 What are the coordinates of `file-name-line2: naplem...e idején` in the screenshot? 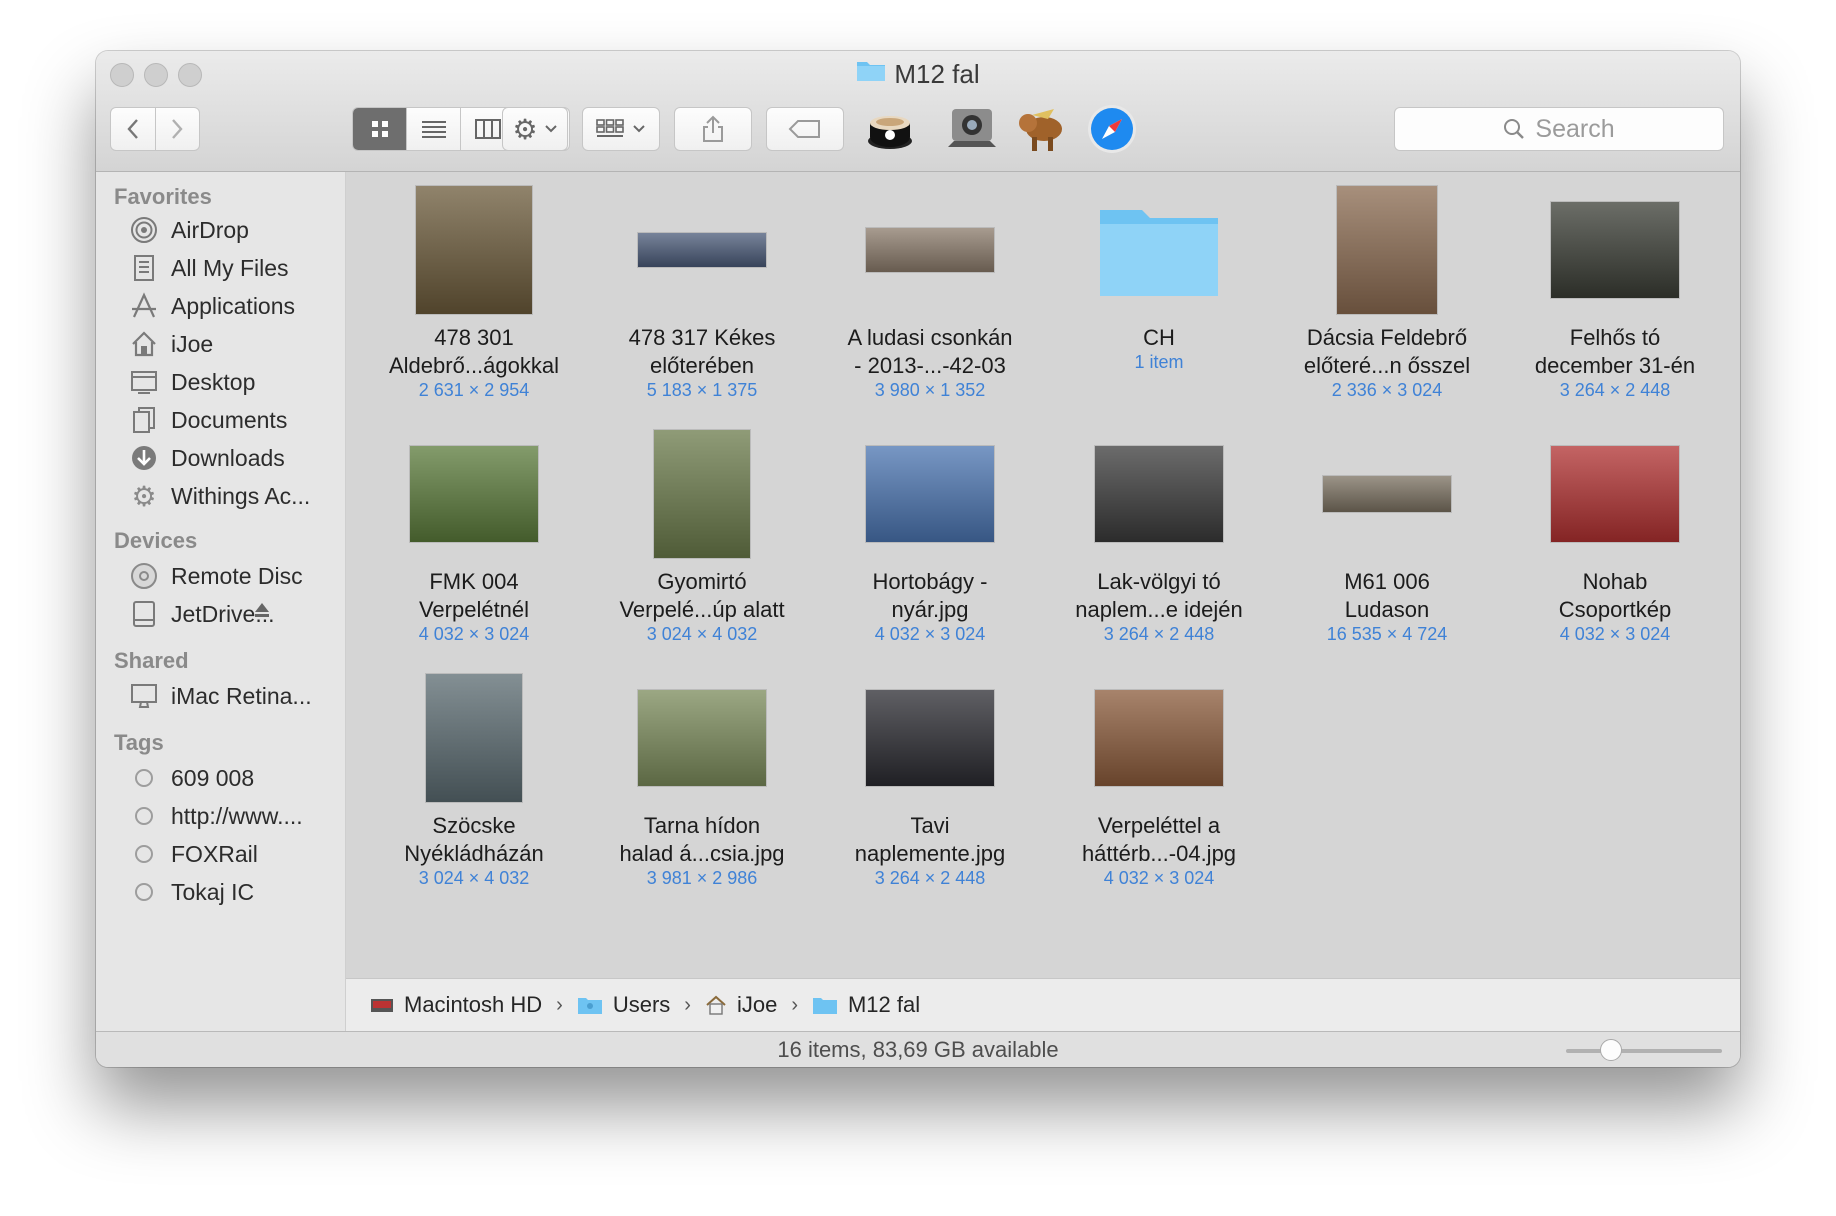 It's located at (1159, 609).